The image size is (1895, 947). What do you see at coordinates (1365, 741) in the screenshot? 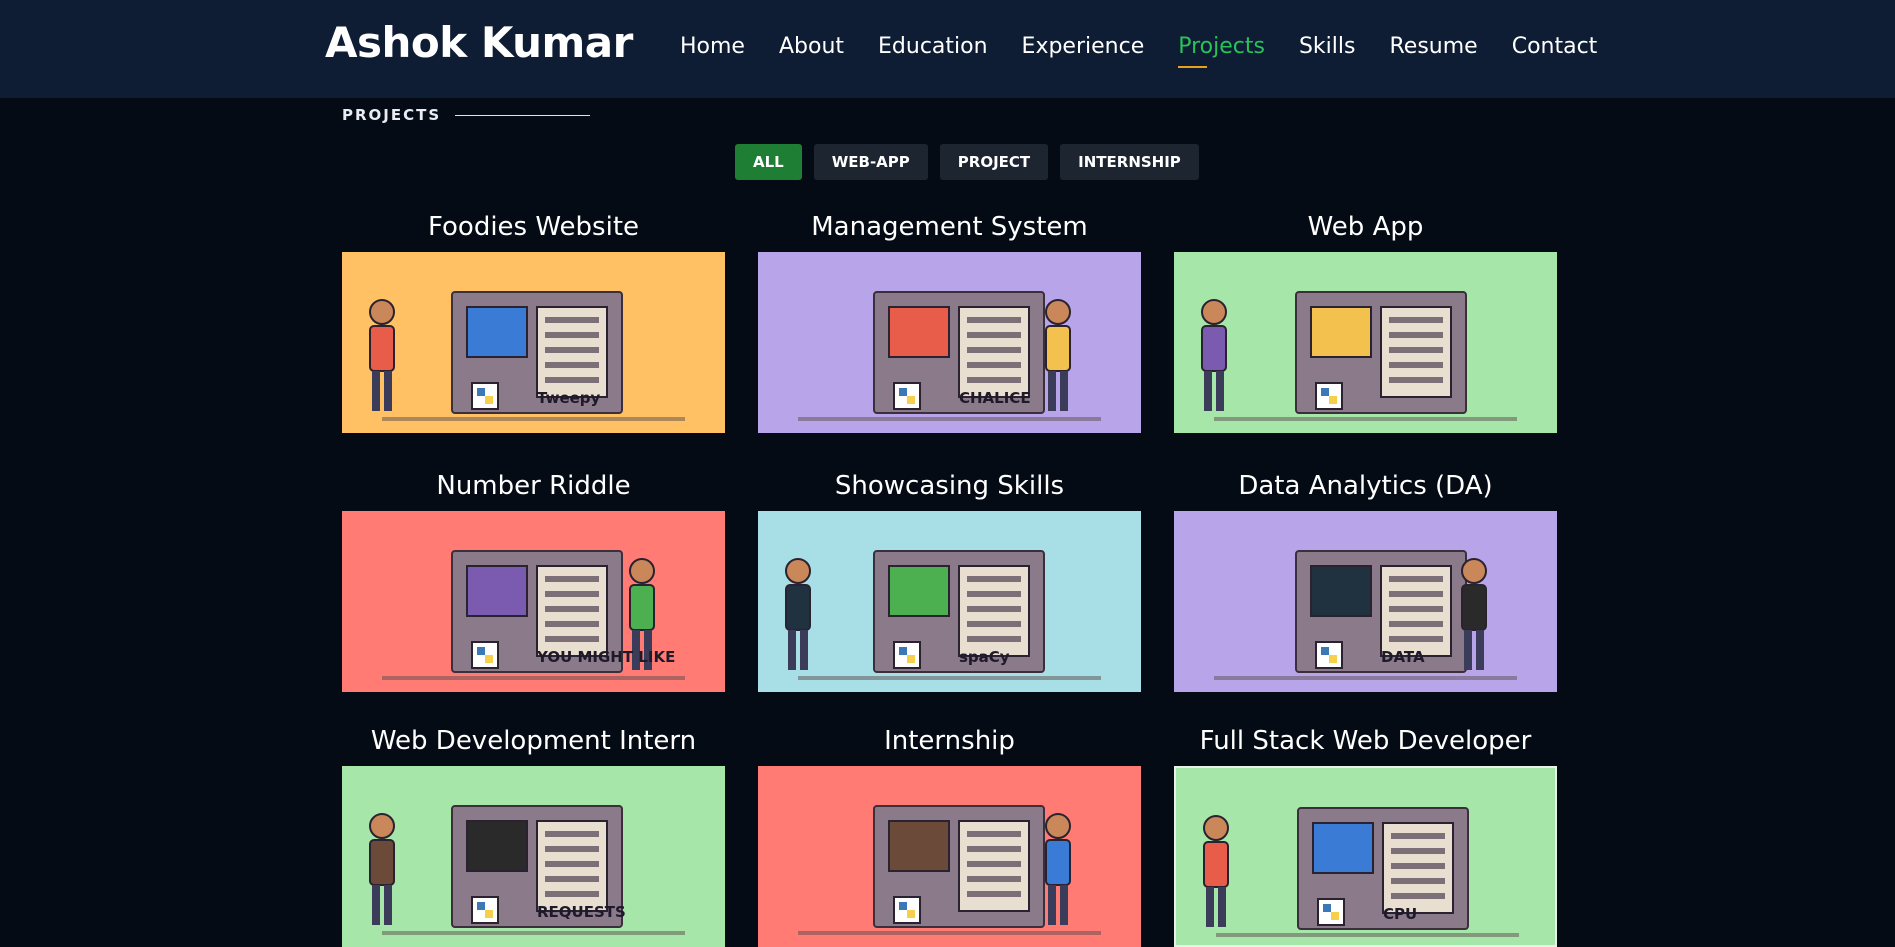
I see `project-title: Full Stack Web Developer` at bounding box center [1365, 741].